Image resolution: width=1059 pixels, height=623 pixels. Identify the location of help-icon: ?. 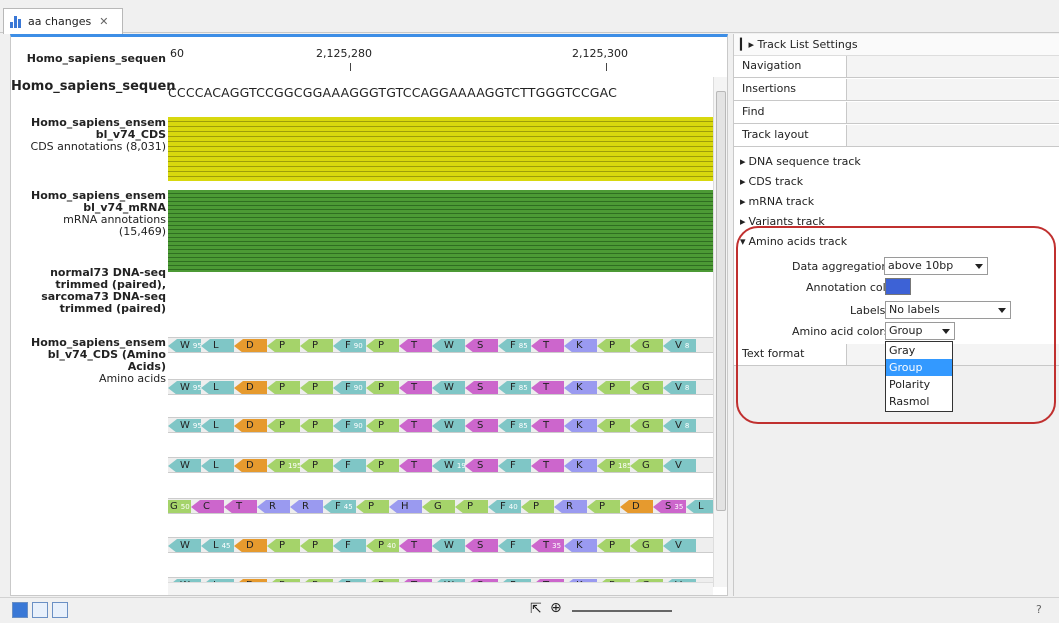
(1039, 609).